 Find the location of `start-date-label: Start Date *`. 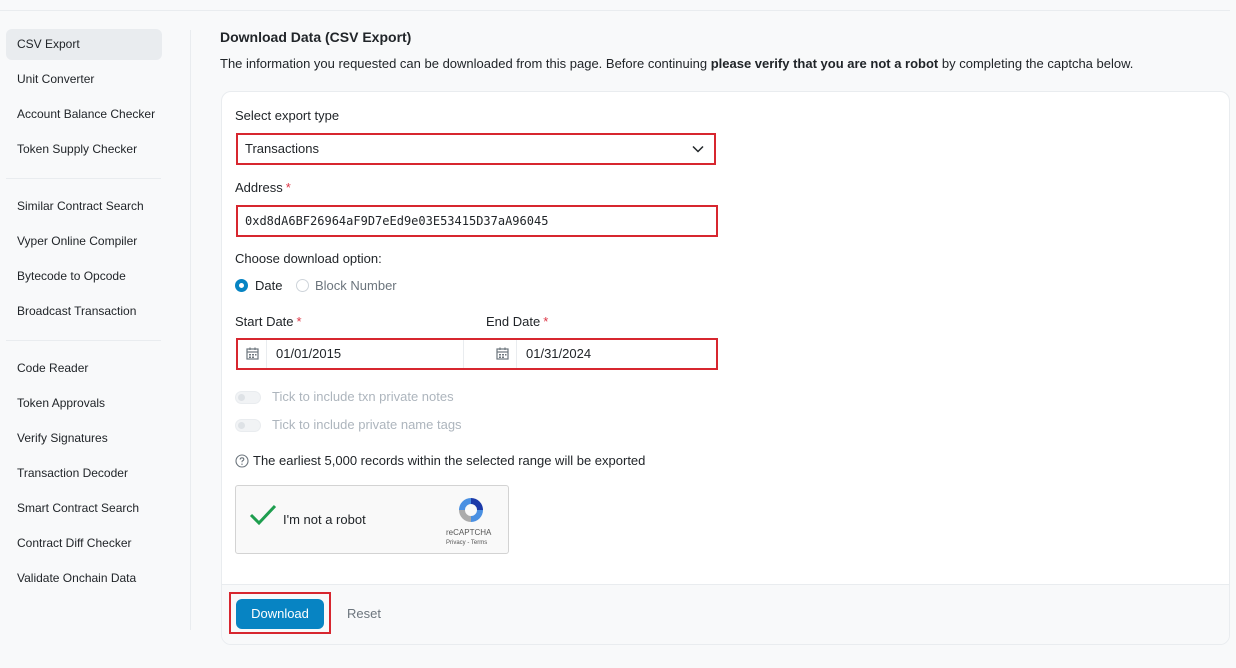

start-date-label: Start Date * is located at coordinates (268, 321).